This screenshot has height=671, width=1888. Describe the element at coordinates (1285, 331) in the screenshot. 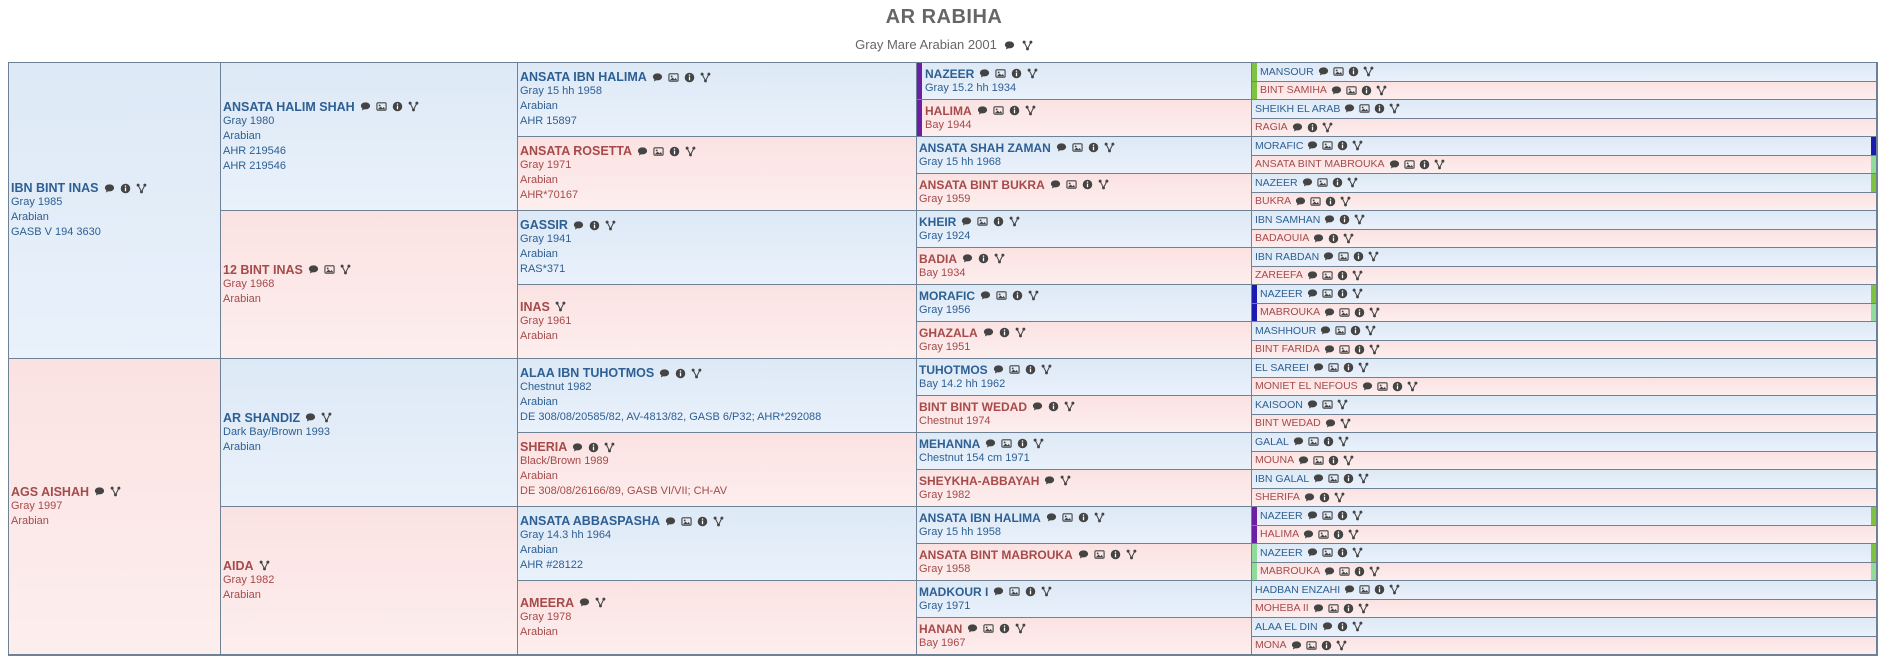

I see `horse-name-link: MASHHOUR` at that location.